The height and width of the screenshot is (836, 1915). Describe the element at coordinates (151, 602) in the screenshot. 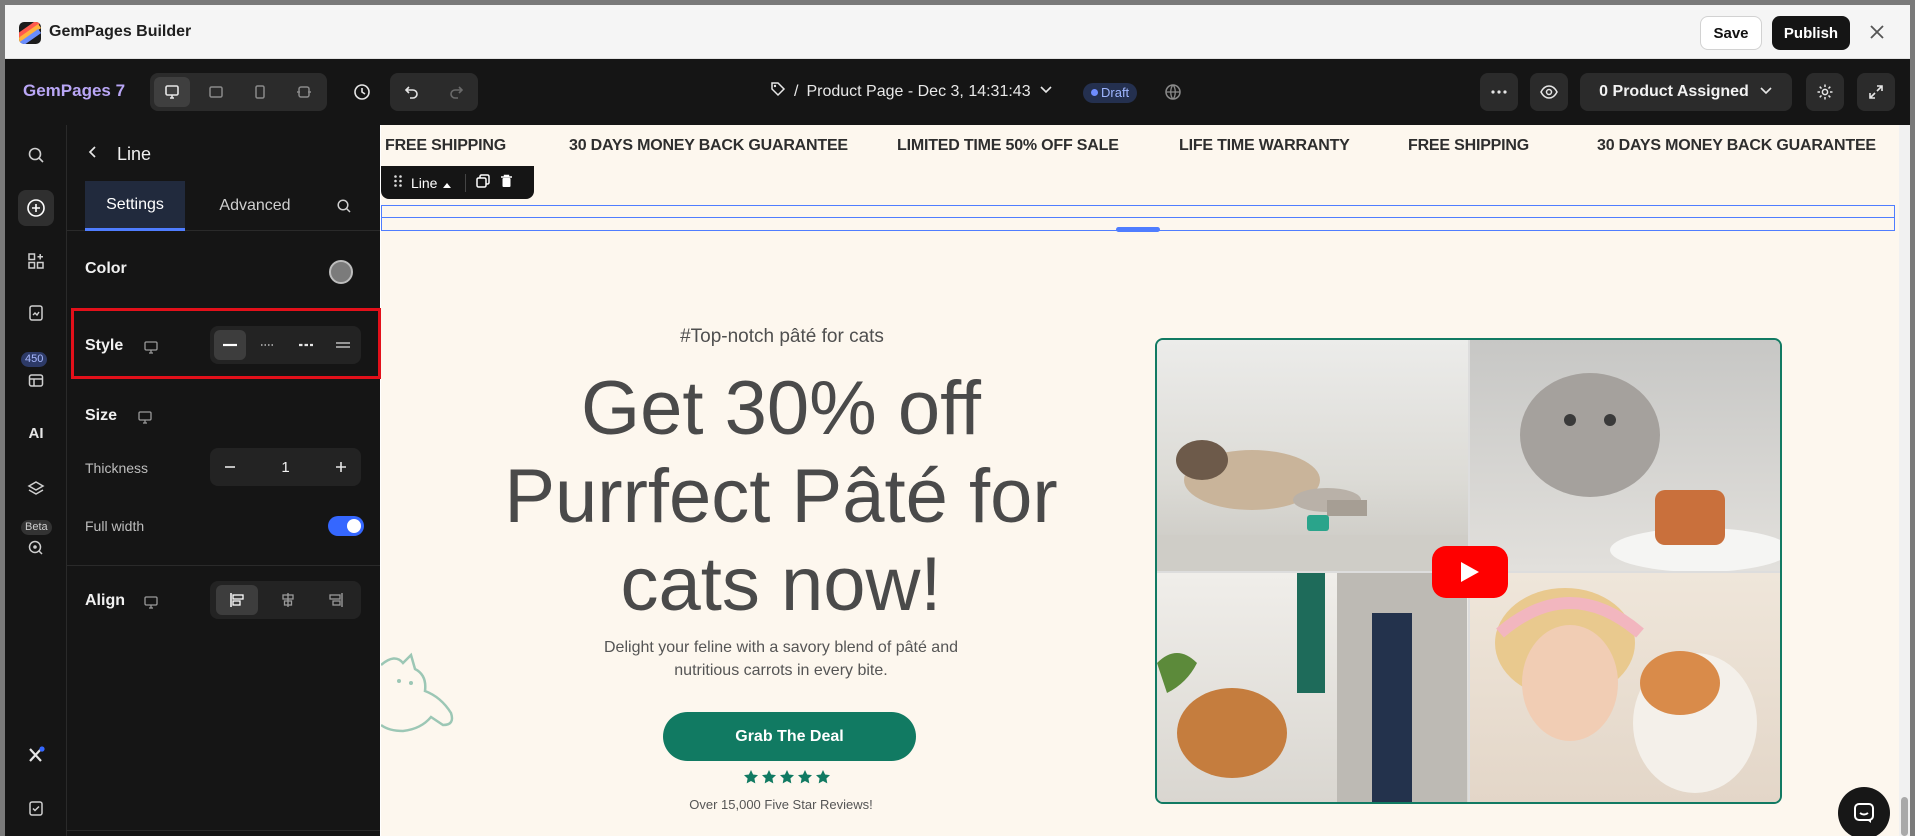

I see `desktop-scope-icon` at that location.